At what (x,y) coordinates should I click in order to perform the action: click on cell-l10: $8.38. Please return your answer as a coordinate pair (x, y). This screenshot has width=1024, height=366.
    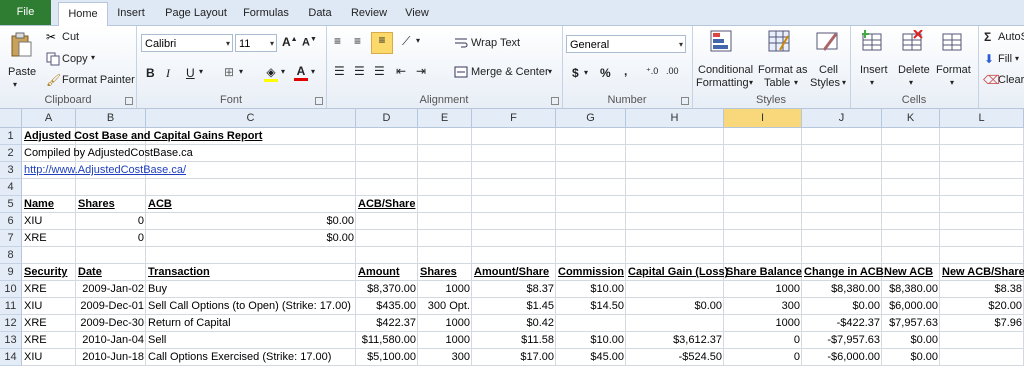
    Looking at the image, I should click on (982, 289).